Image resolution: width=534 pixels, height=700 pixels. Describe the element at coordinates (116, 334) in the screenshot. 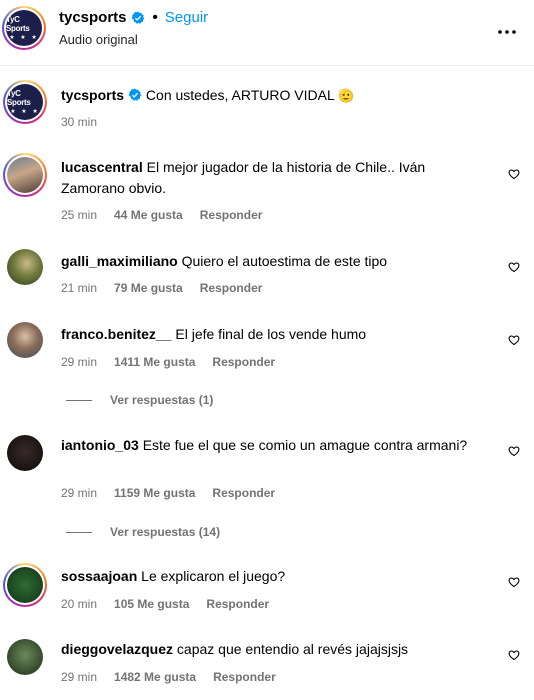

I see `comment-username: franco.benitez__` at that location.